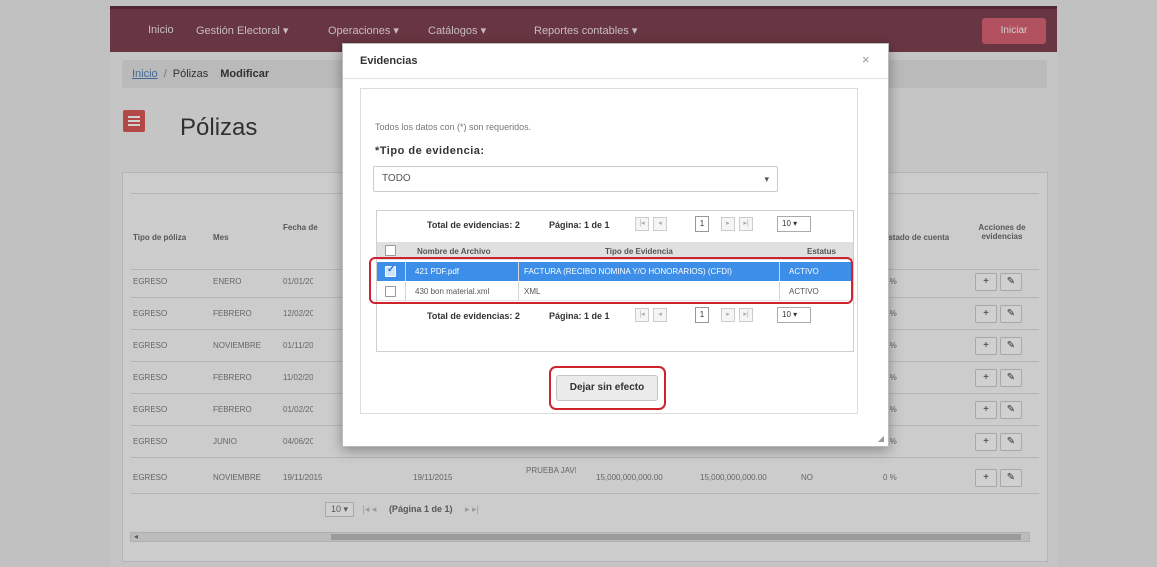 The image size is (1157, 567). I want to click on tipo-evidencia-label: *Tipo de evidencia:, so click(430, 151).